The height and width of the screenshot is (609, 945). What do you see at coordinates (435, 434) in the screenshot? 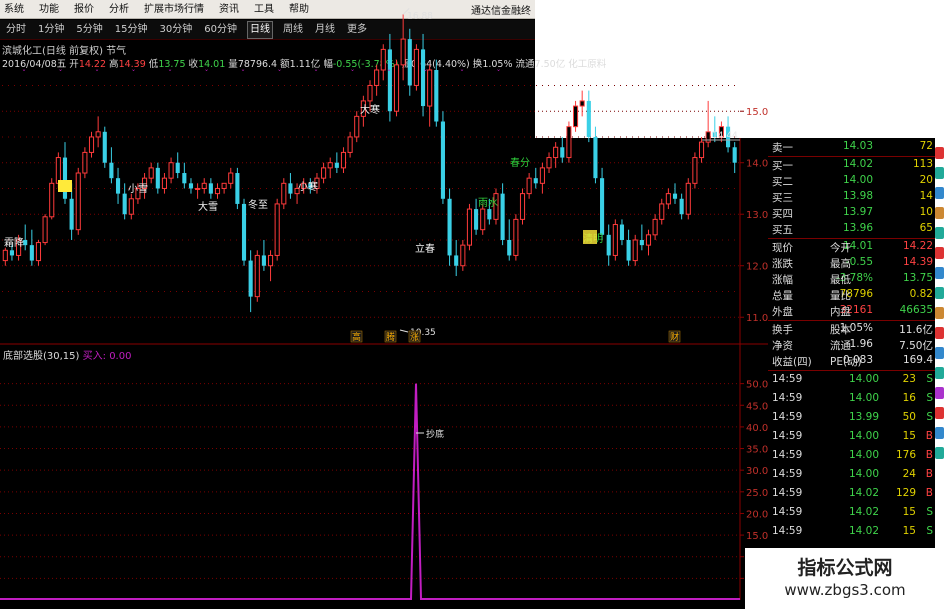
I see `indicator-annotation: 抄底` at bounding box center [435, 434].